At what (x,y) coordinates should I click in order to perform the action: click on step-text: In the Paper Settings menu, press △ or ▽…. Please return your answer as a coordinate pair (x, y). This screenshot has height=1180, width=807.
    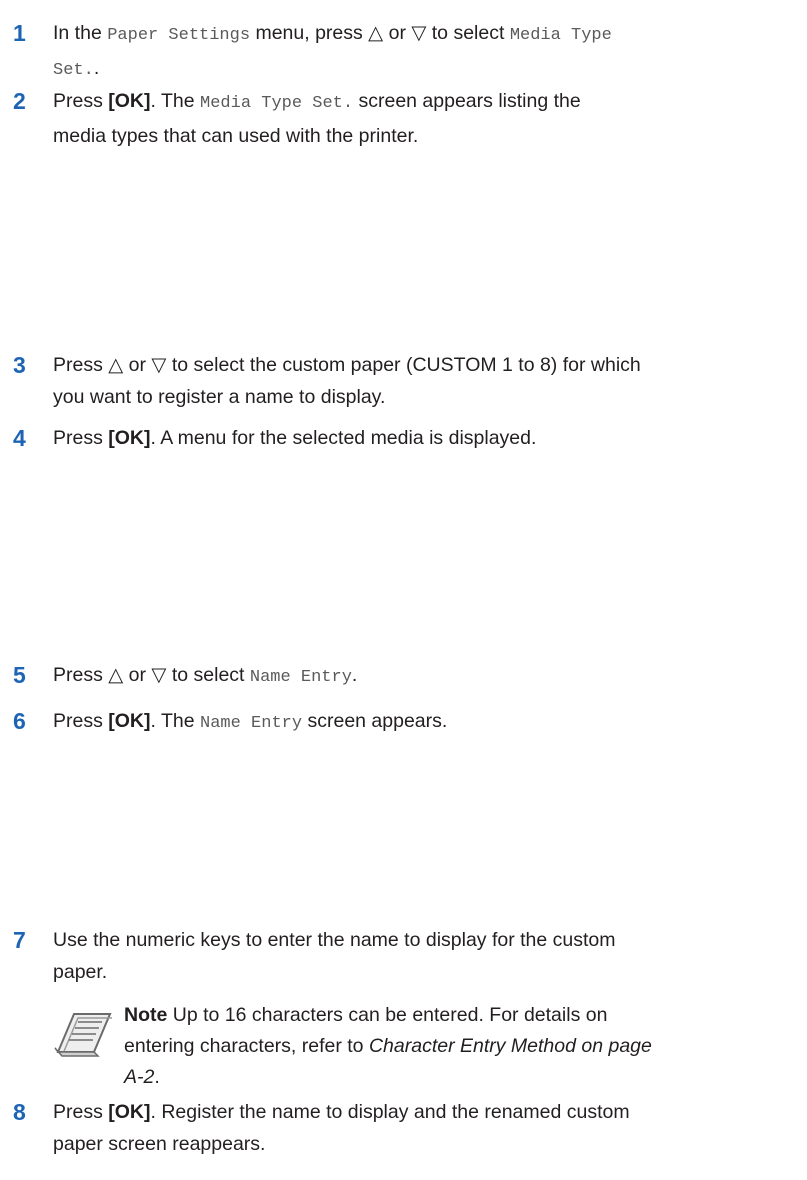
    Looking at the image, I should click on (332, 51).